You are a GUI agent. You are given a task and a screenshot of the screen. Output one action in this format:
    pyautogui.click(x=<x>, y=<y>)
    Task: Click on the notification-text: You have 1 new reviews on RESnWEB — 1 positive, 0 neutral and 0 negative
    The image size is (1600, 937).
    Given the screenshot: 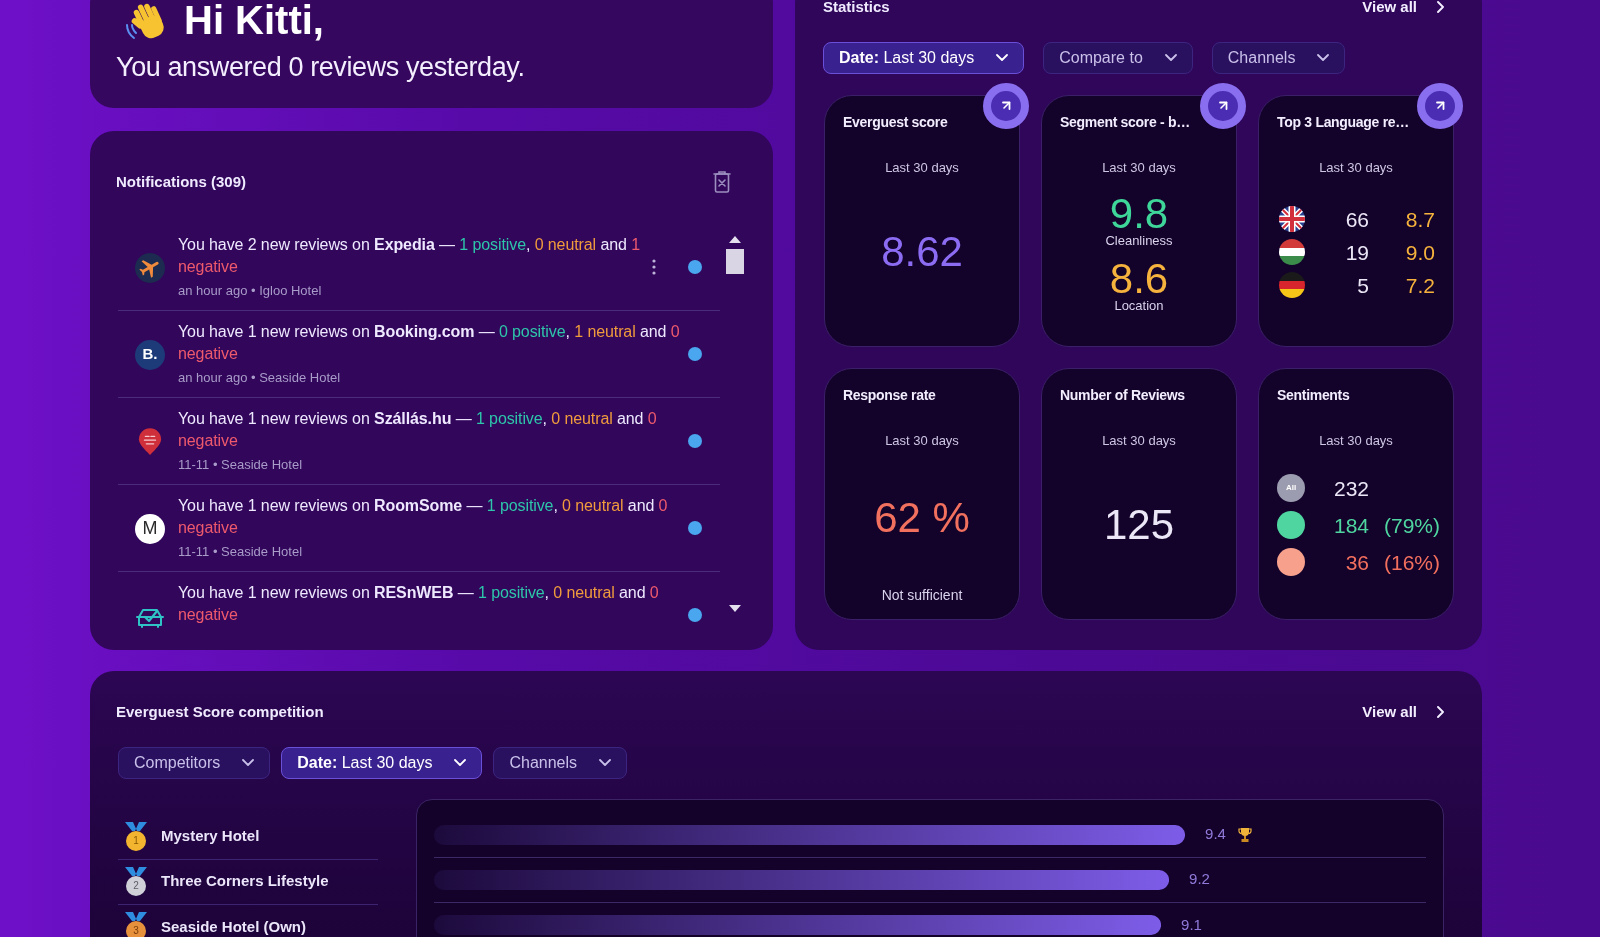 What is the action you would take?
    pyautogui.click(x=419, y=604)
    